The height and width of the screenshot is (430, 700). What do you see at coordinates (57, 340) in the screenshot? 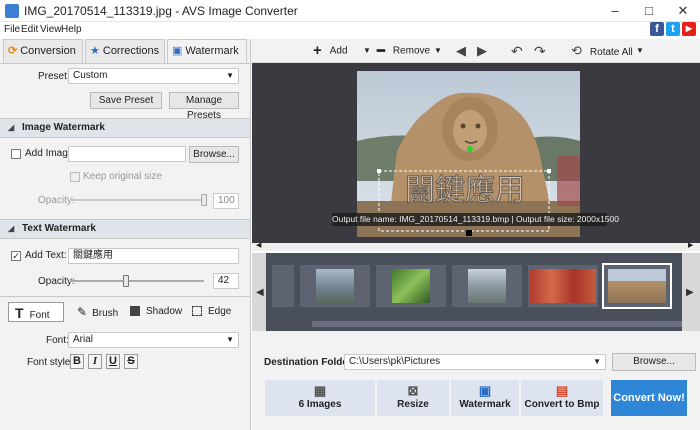
I see `font-label: Font:` at bounding box center [57, 340].